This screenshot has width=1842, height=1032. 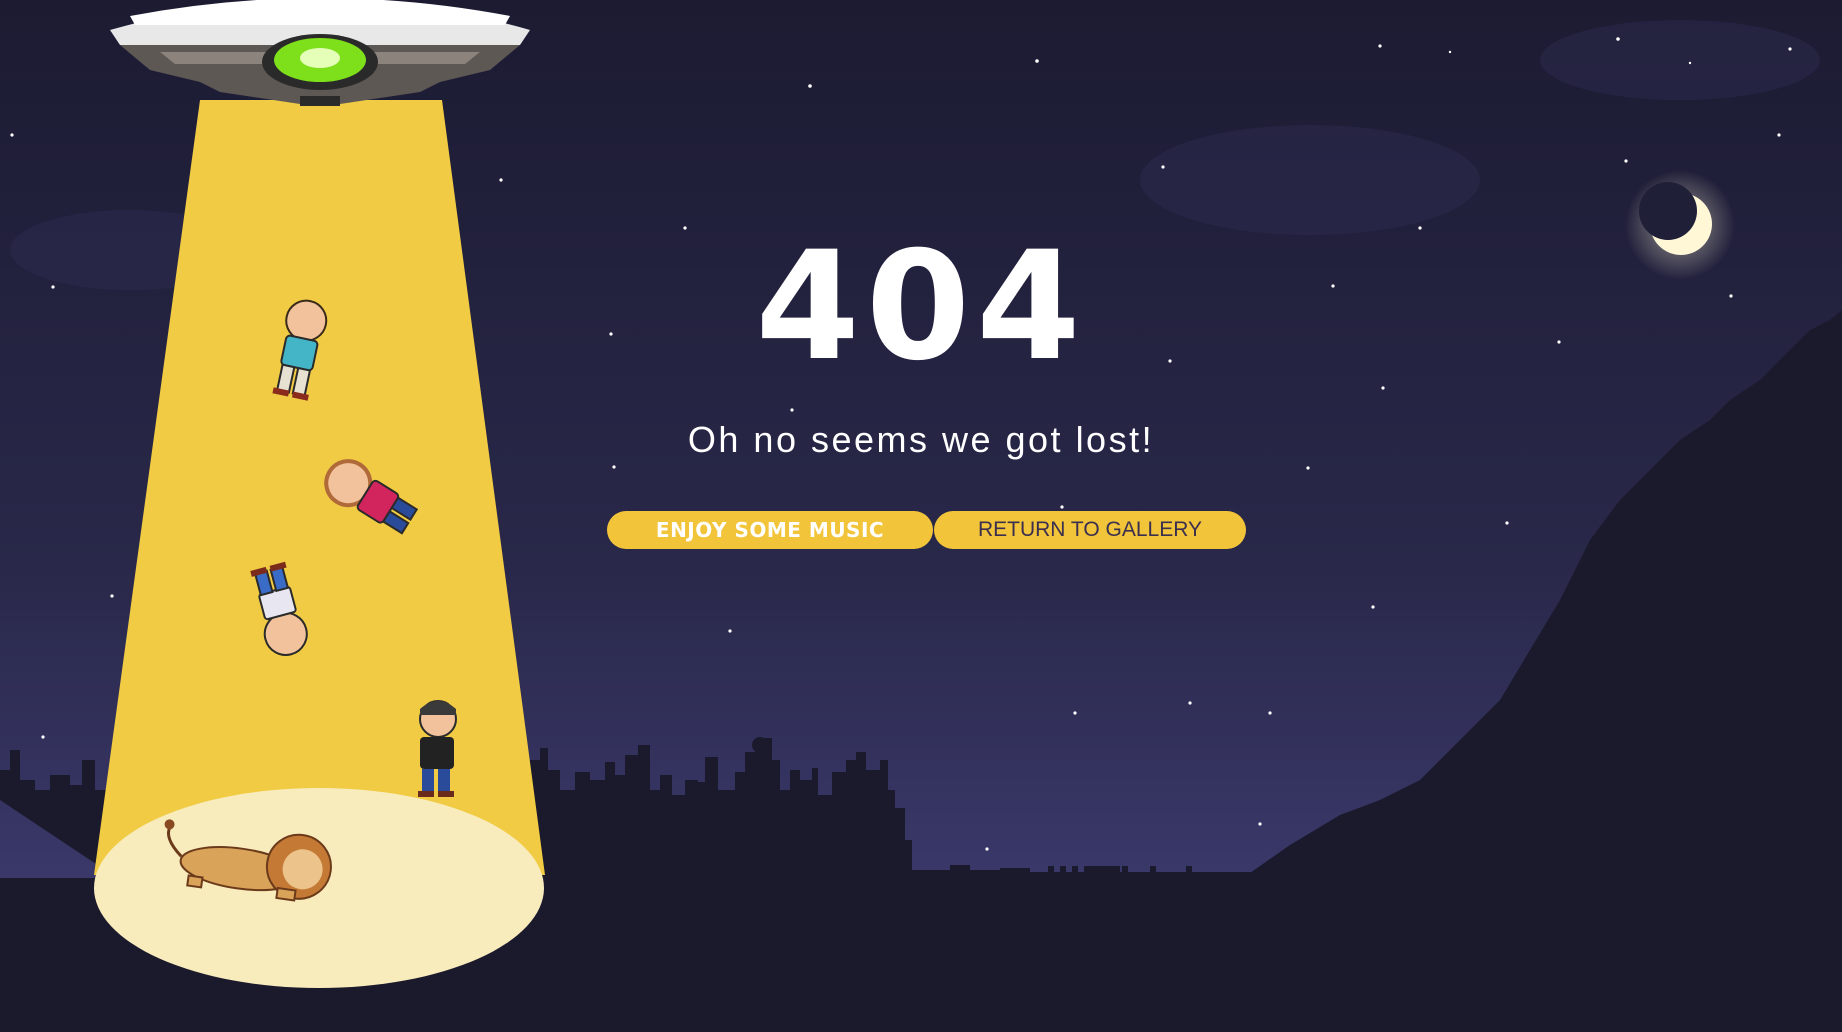 I want to click on return-to-gallery-button: RETURN TO GALLERY, so click(x=1090, y=530).